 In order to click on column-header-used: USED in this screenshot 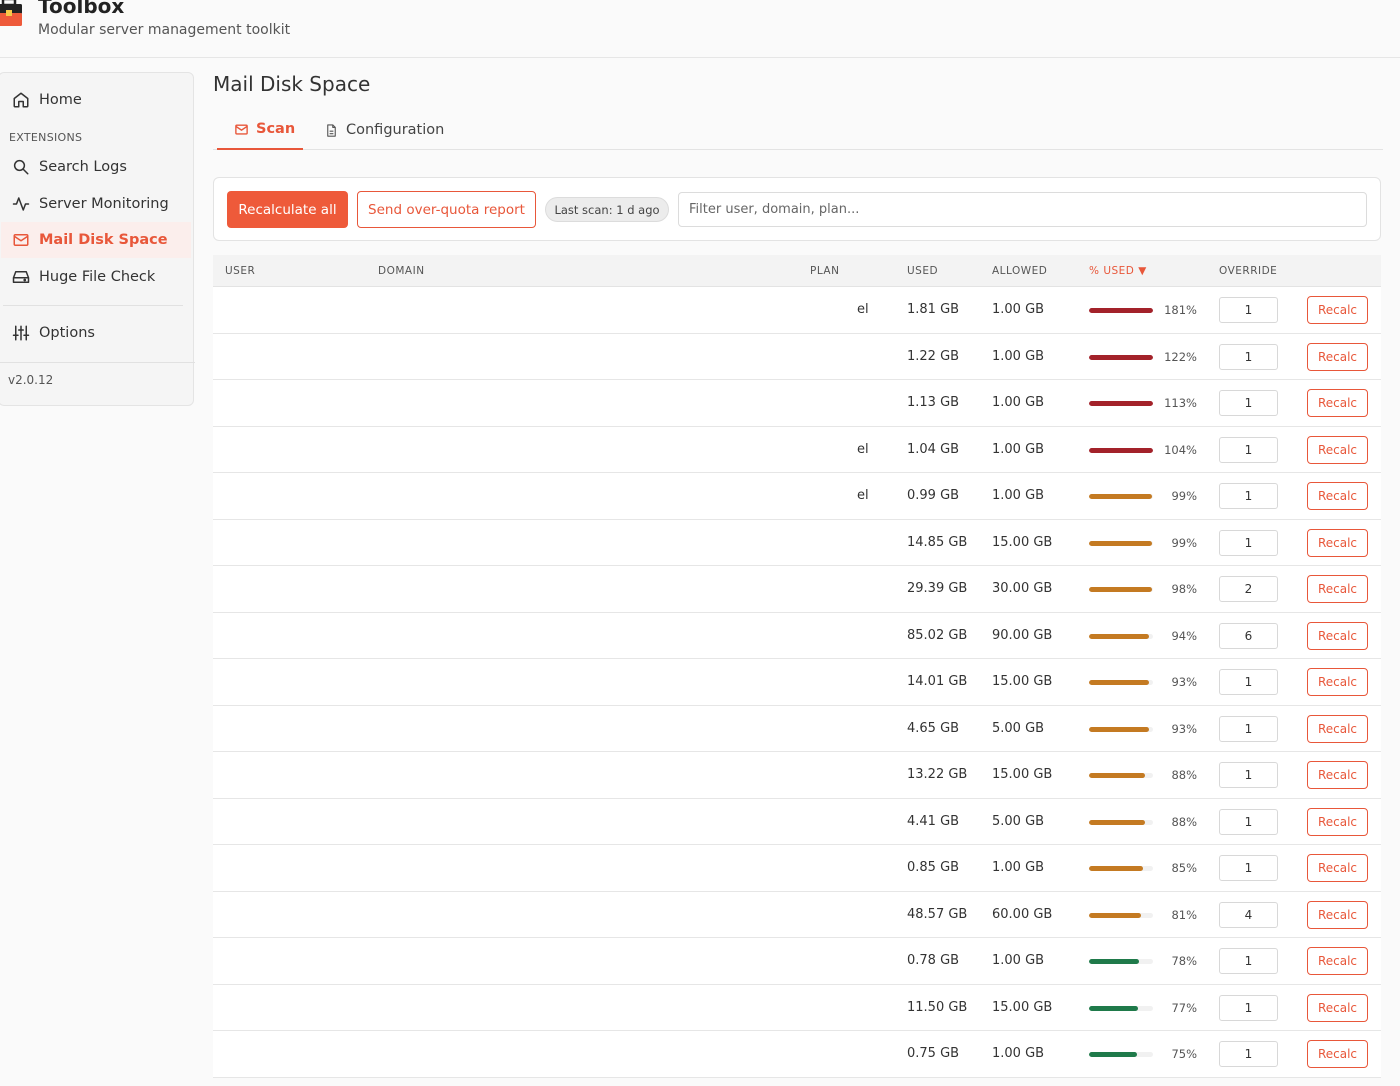, I will do `click(922, 271)`.